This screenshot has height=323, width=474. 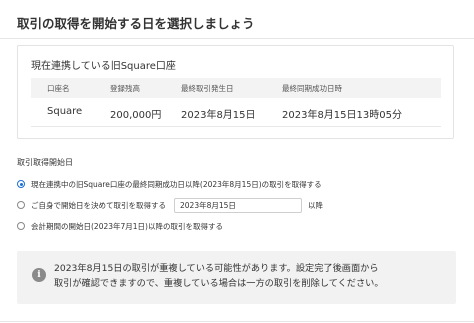 I want to click on column-header-balance: 登録残高, so click(x=125, y=88).